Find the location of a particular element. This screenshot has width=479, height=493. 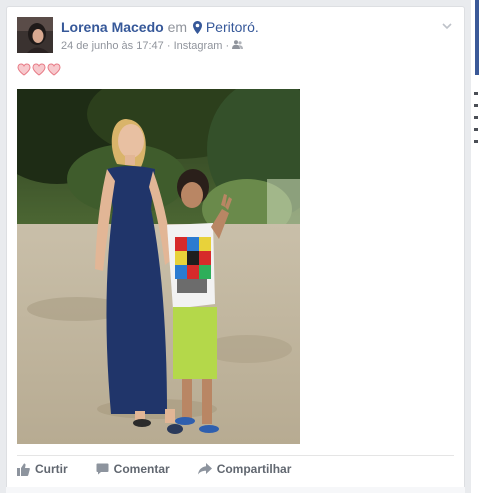

friends-icon is located at coordinates (238, 46).